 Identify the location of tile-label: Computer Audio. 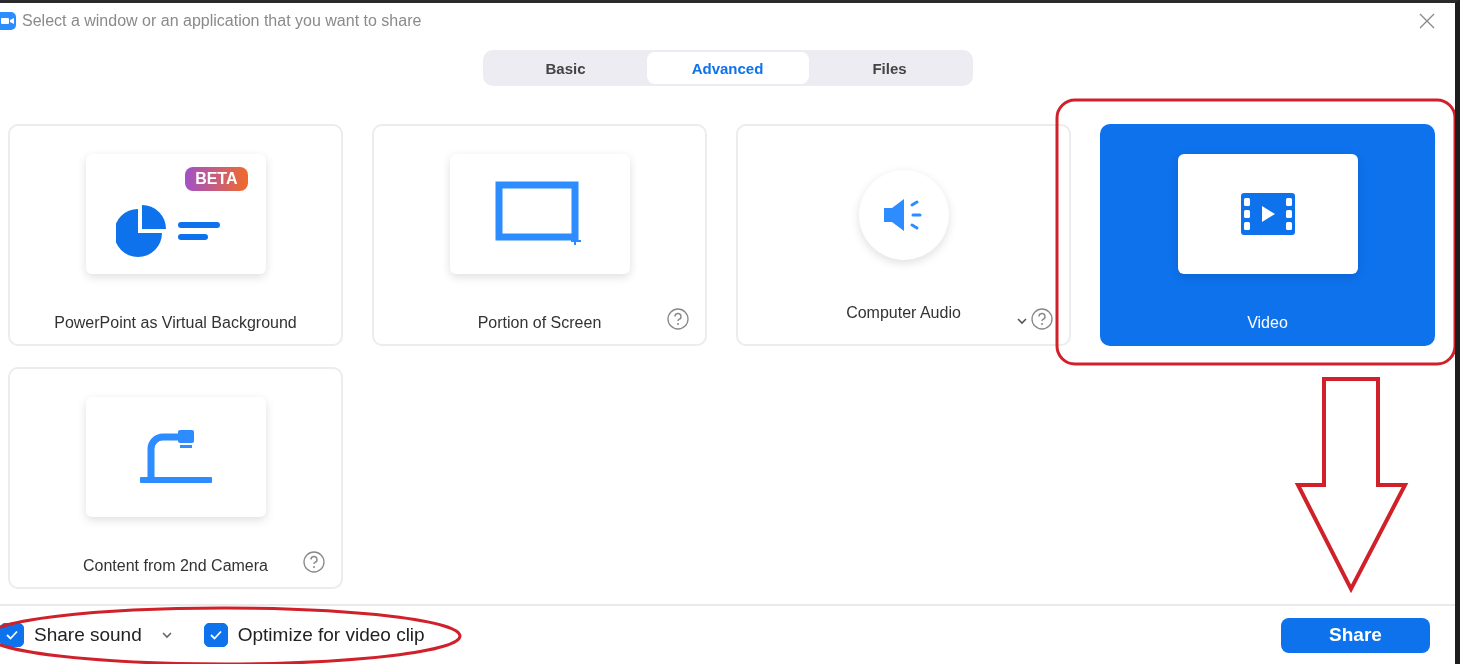
(903, 313).